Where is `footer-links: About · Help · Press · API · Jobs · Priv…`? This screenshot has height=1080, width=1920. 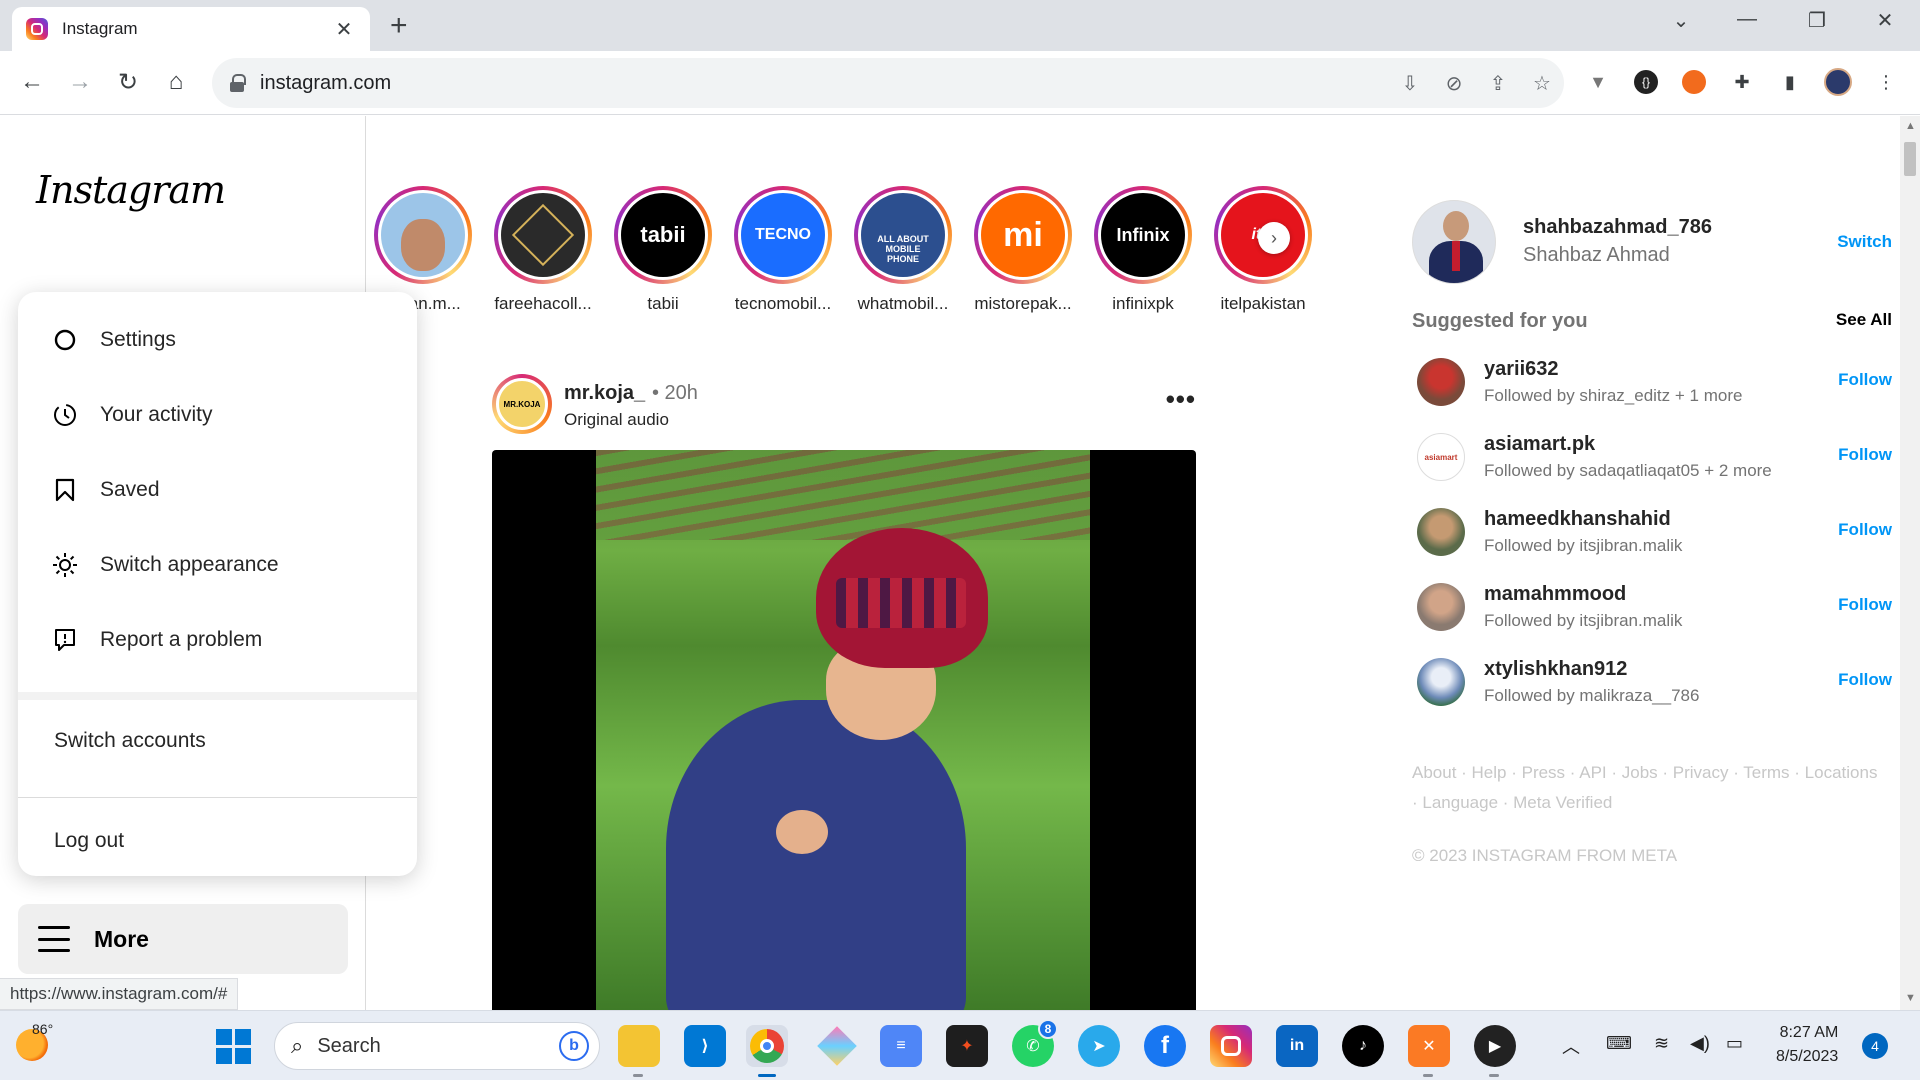
footer-links: About · Help · Press · API · Jobs · Priv… is located at coordinates (1647, 788).